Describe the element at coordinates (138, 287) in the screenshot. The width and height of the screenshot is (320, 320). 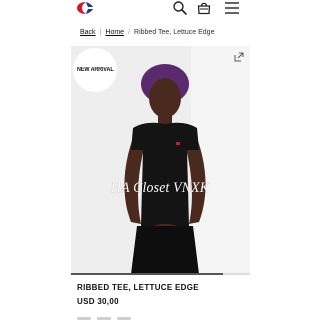
I see `product-title: RIBBED TEE, LETTUCE EDGE` at that location.